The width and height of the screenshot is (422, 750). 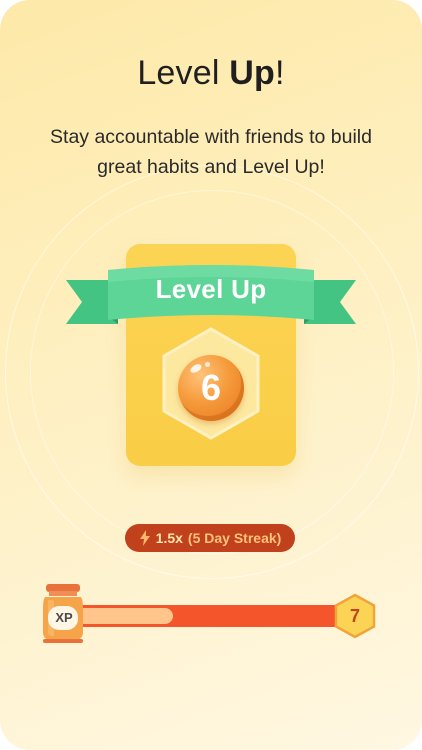 I want to click on level-coin: 6, so click(x=211, y=388).